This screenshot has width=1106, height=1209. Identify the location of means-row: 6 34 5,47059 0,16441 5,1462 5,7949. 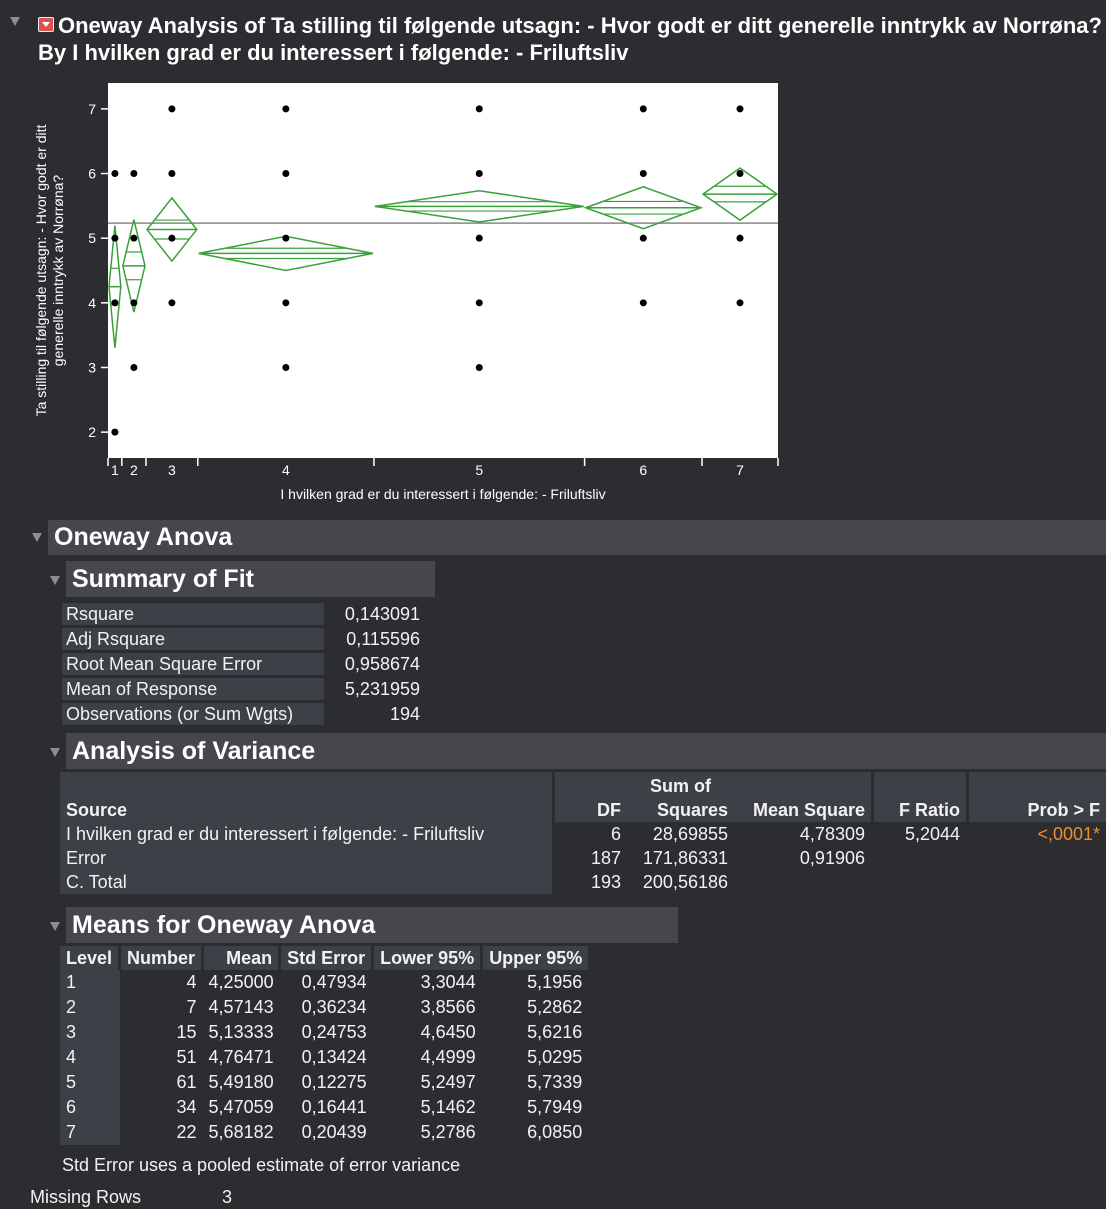
(324, 1107).